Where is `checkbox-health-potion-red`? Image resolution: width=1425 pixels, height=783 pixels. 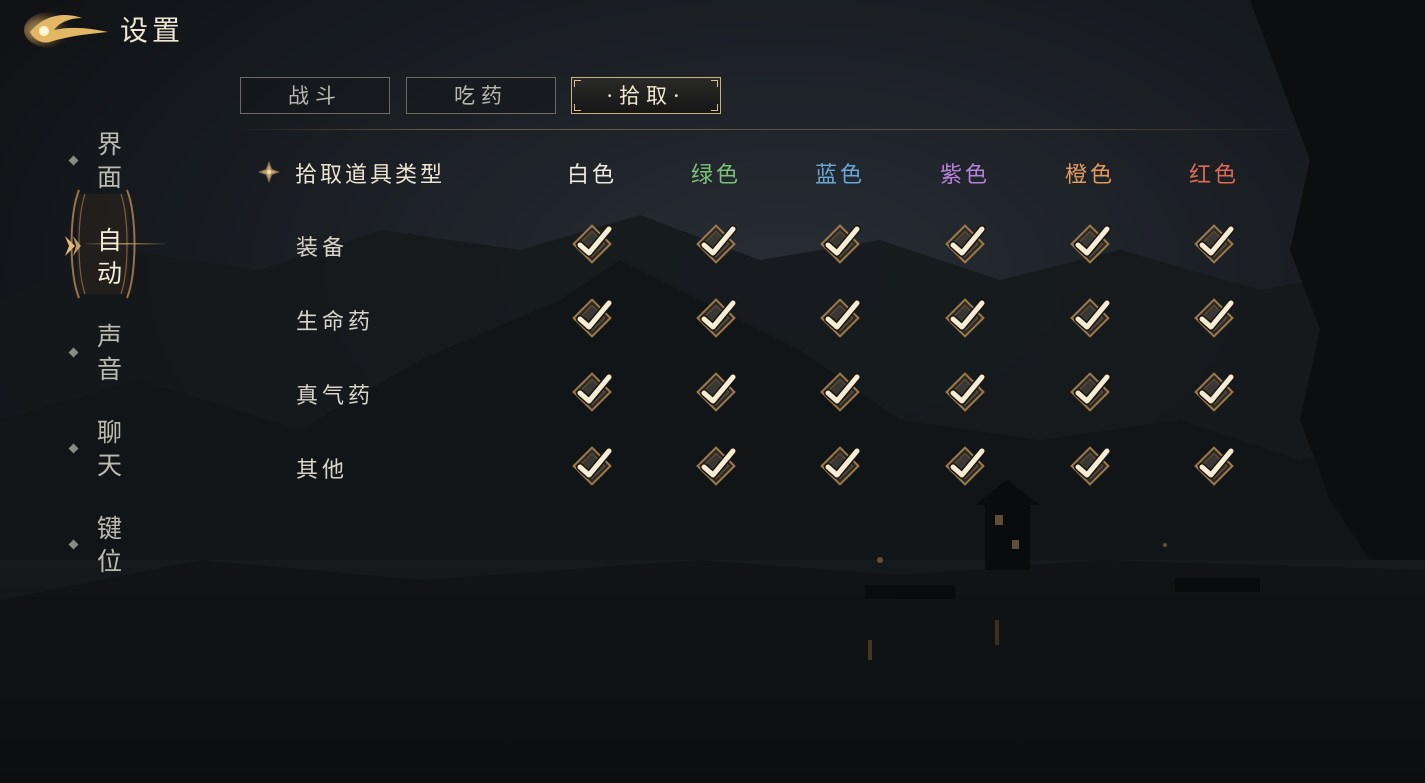
checkbox-health-potion-red is located at coordinates (1214, 318).